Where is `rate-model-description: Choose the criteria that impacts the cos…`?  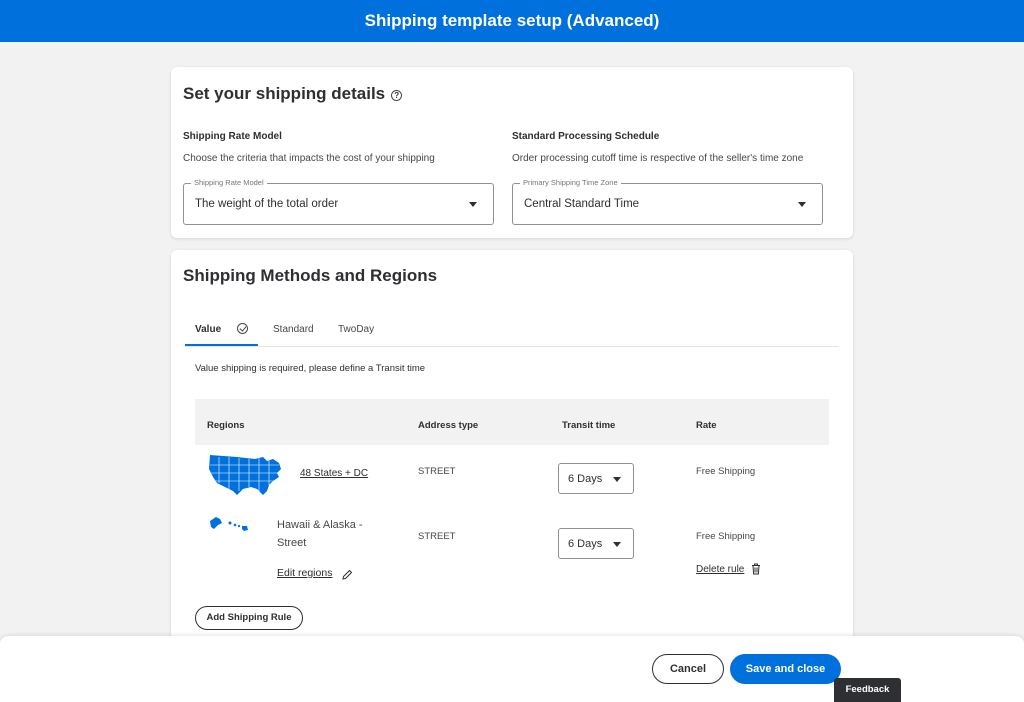
rate-model-description: Choose the criteria that impacts the cos… is located at coordinates (309, 158).